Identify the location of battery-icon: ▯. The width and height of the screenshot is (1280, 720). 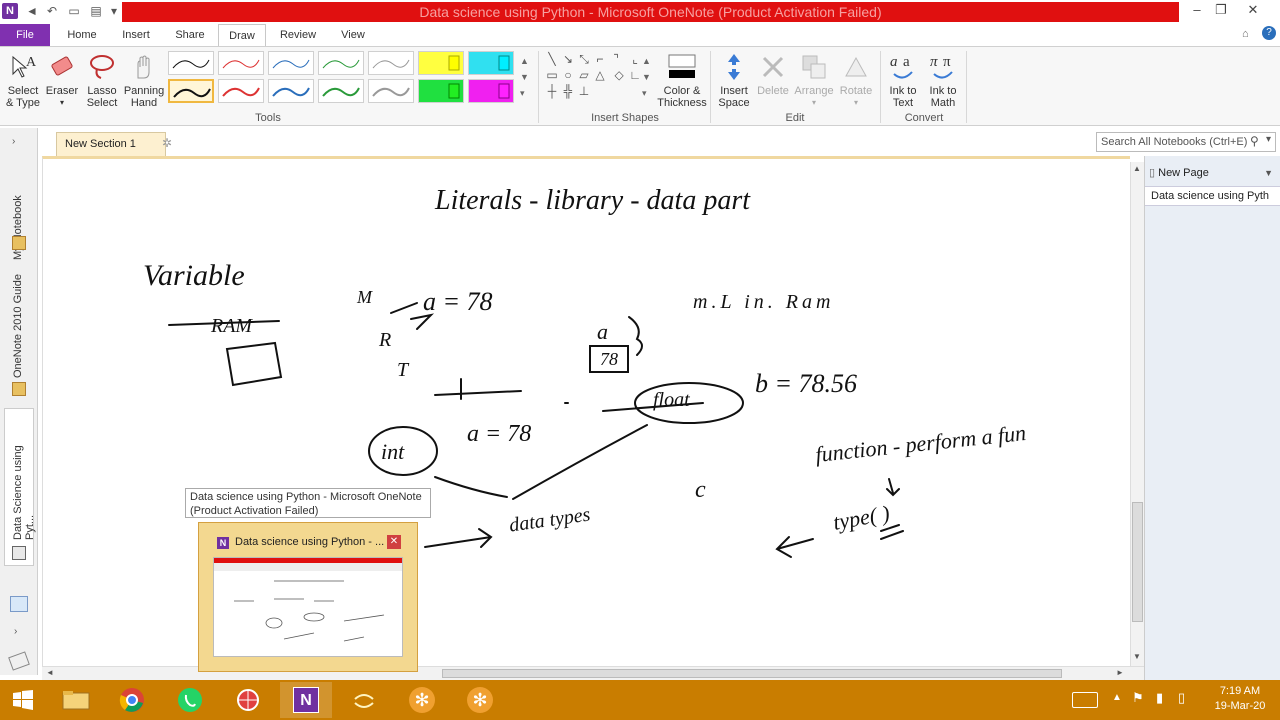
(1181, 698).